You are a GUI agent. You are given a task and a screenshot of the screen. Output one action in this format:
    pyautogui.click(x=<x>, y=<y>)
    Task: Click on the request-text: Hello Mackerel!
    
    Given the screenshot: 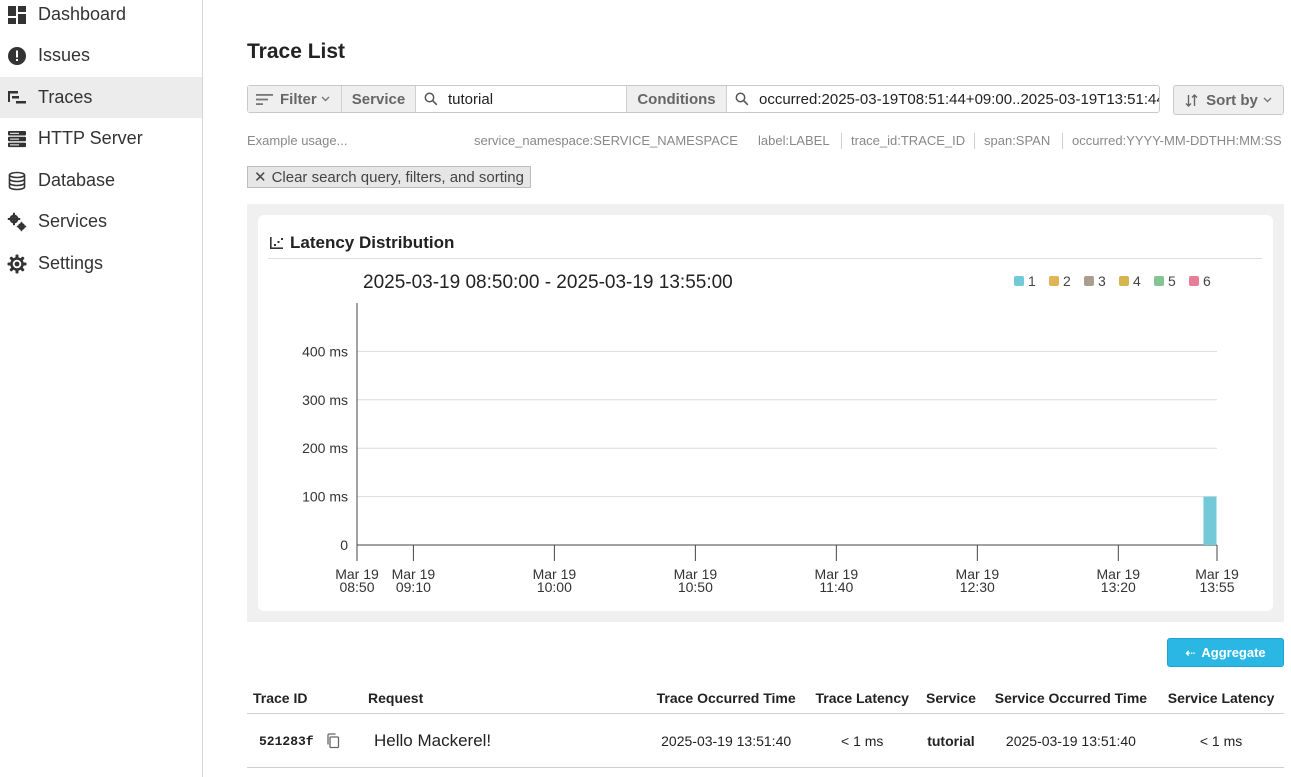 What is the action you would take?
    pyautogui.click(x=432, y=740)
    